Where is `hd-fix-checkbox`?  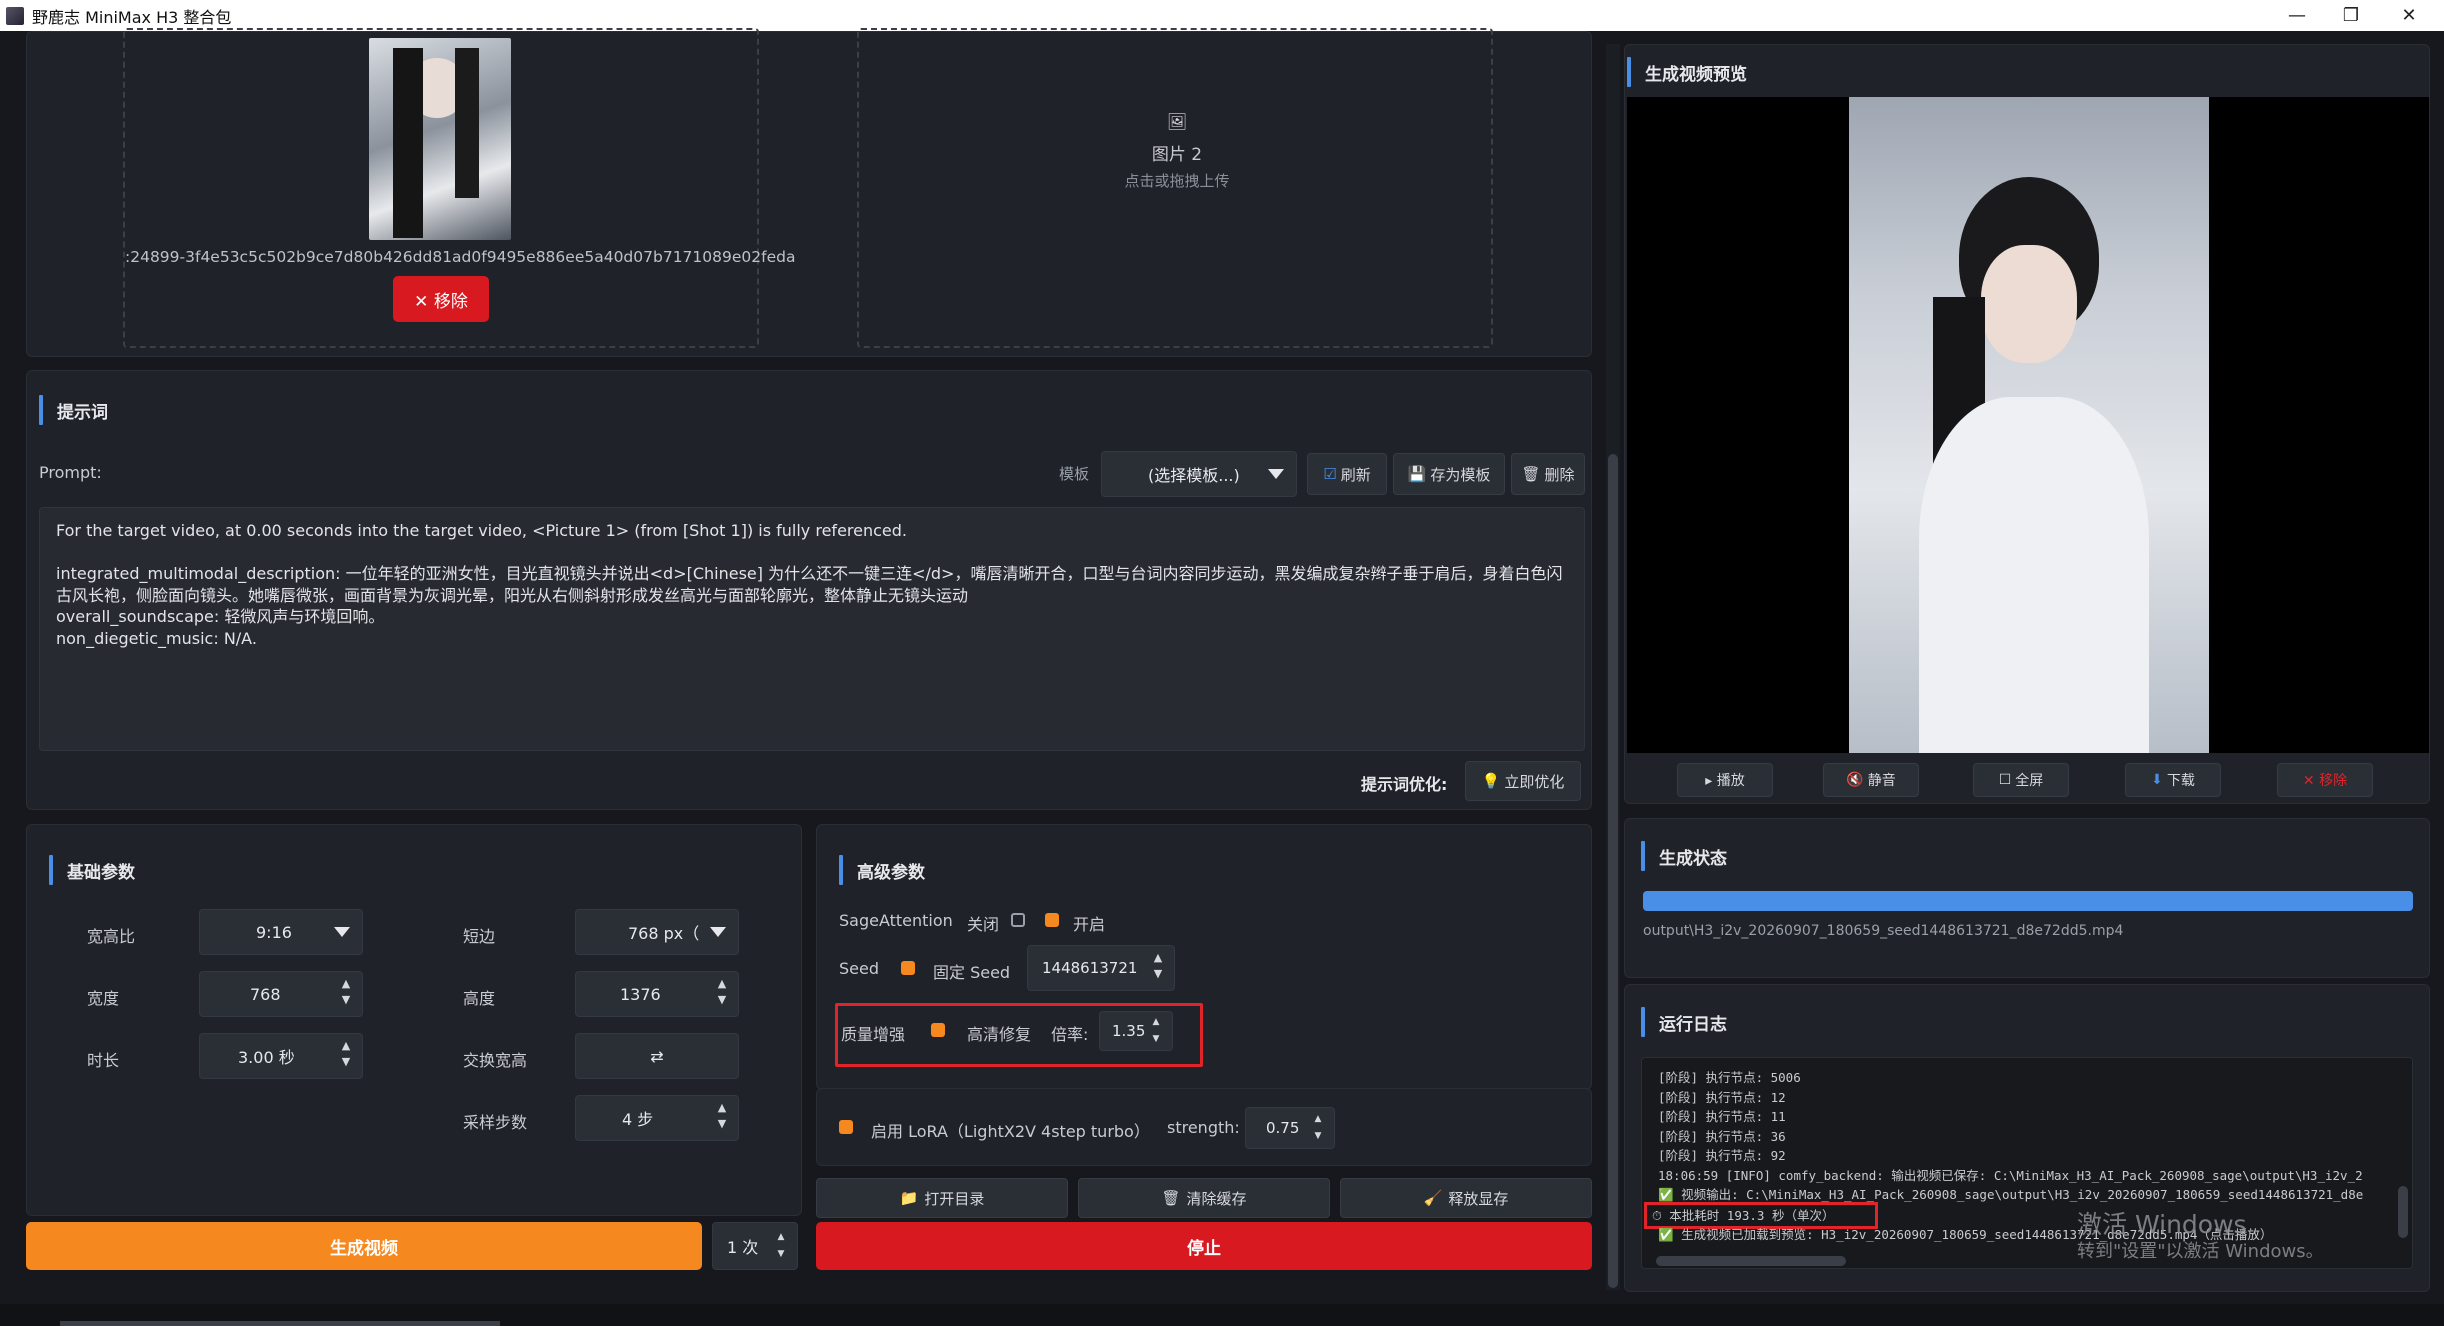
hd-fix-checkbox is located at coordinates (938, 1030).